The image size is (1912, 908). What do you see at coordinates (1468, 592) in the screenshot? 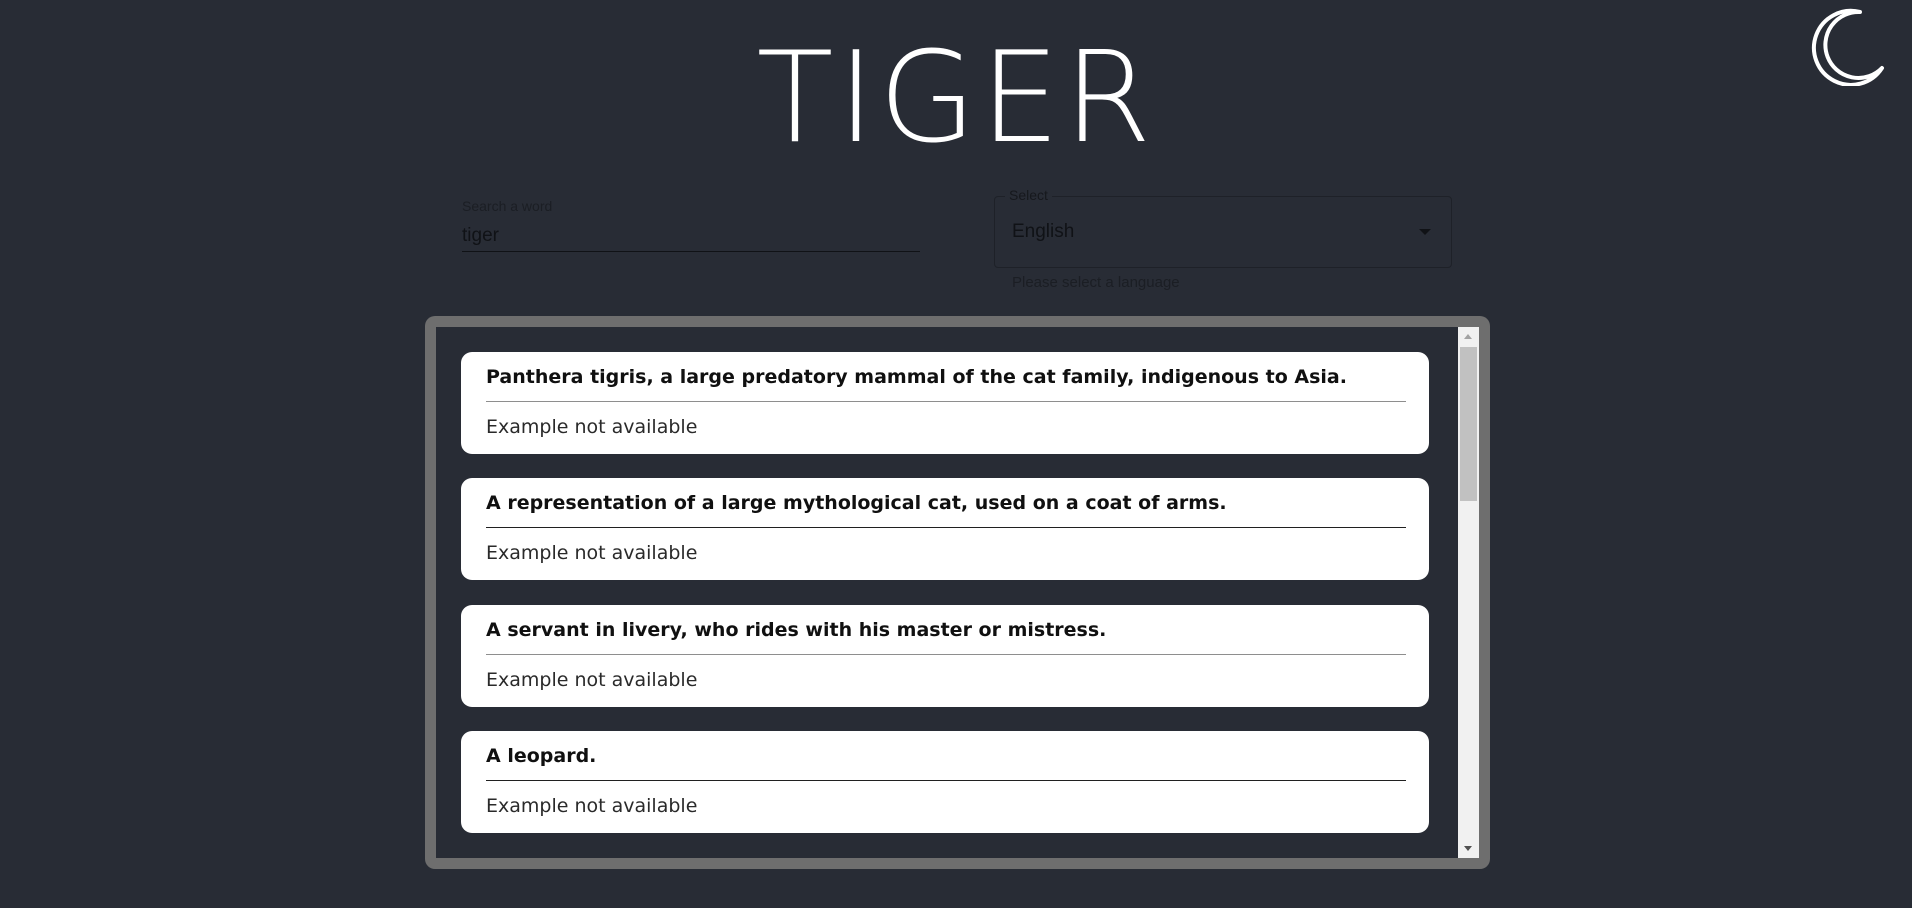
I see `results-scrollbar` at bounding box center [1468, 592].